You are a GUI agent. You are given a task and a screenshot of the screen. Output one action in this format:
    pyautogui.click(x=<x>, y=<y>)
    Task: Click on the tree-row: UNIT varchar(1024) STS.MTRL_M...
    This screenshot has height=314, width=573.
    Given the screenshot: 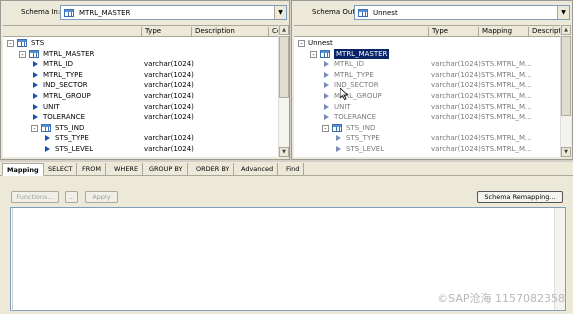 What is the action you would take?
    pyautogui.click(x=427, y=107)
    